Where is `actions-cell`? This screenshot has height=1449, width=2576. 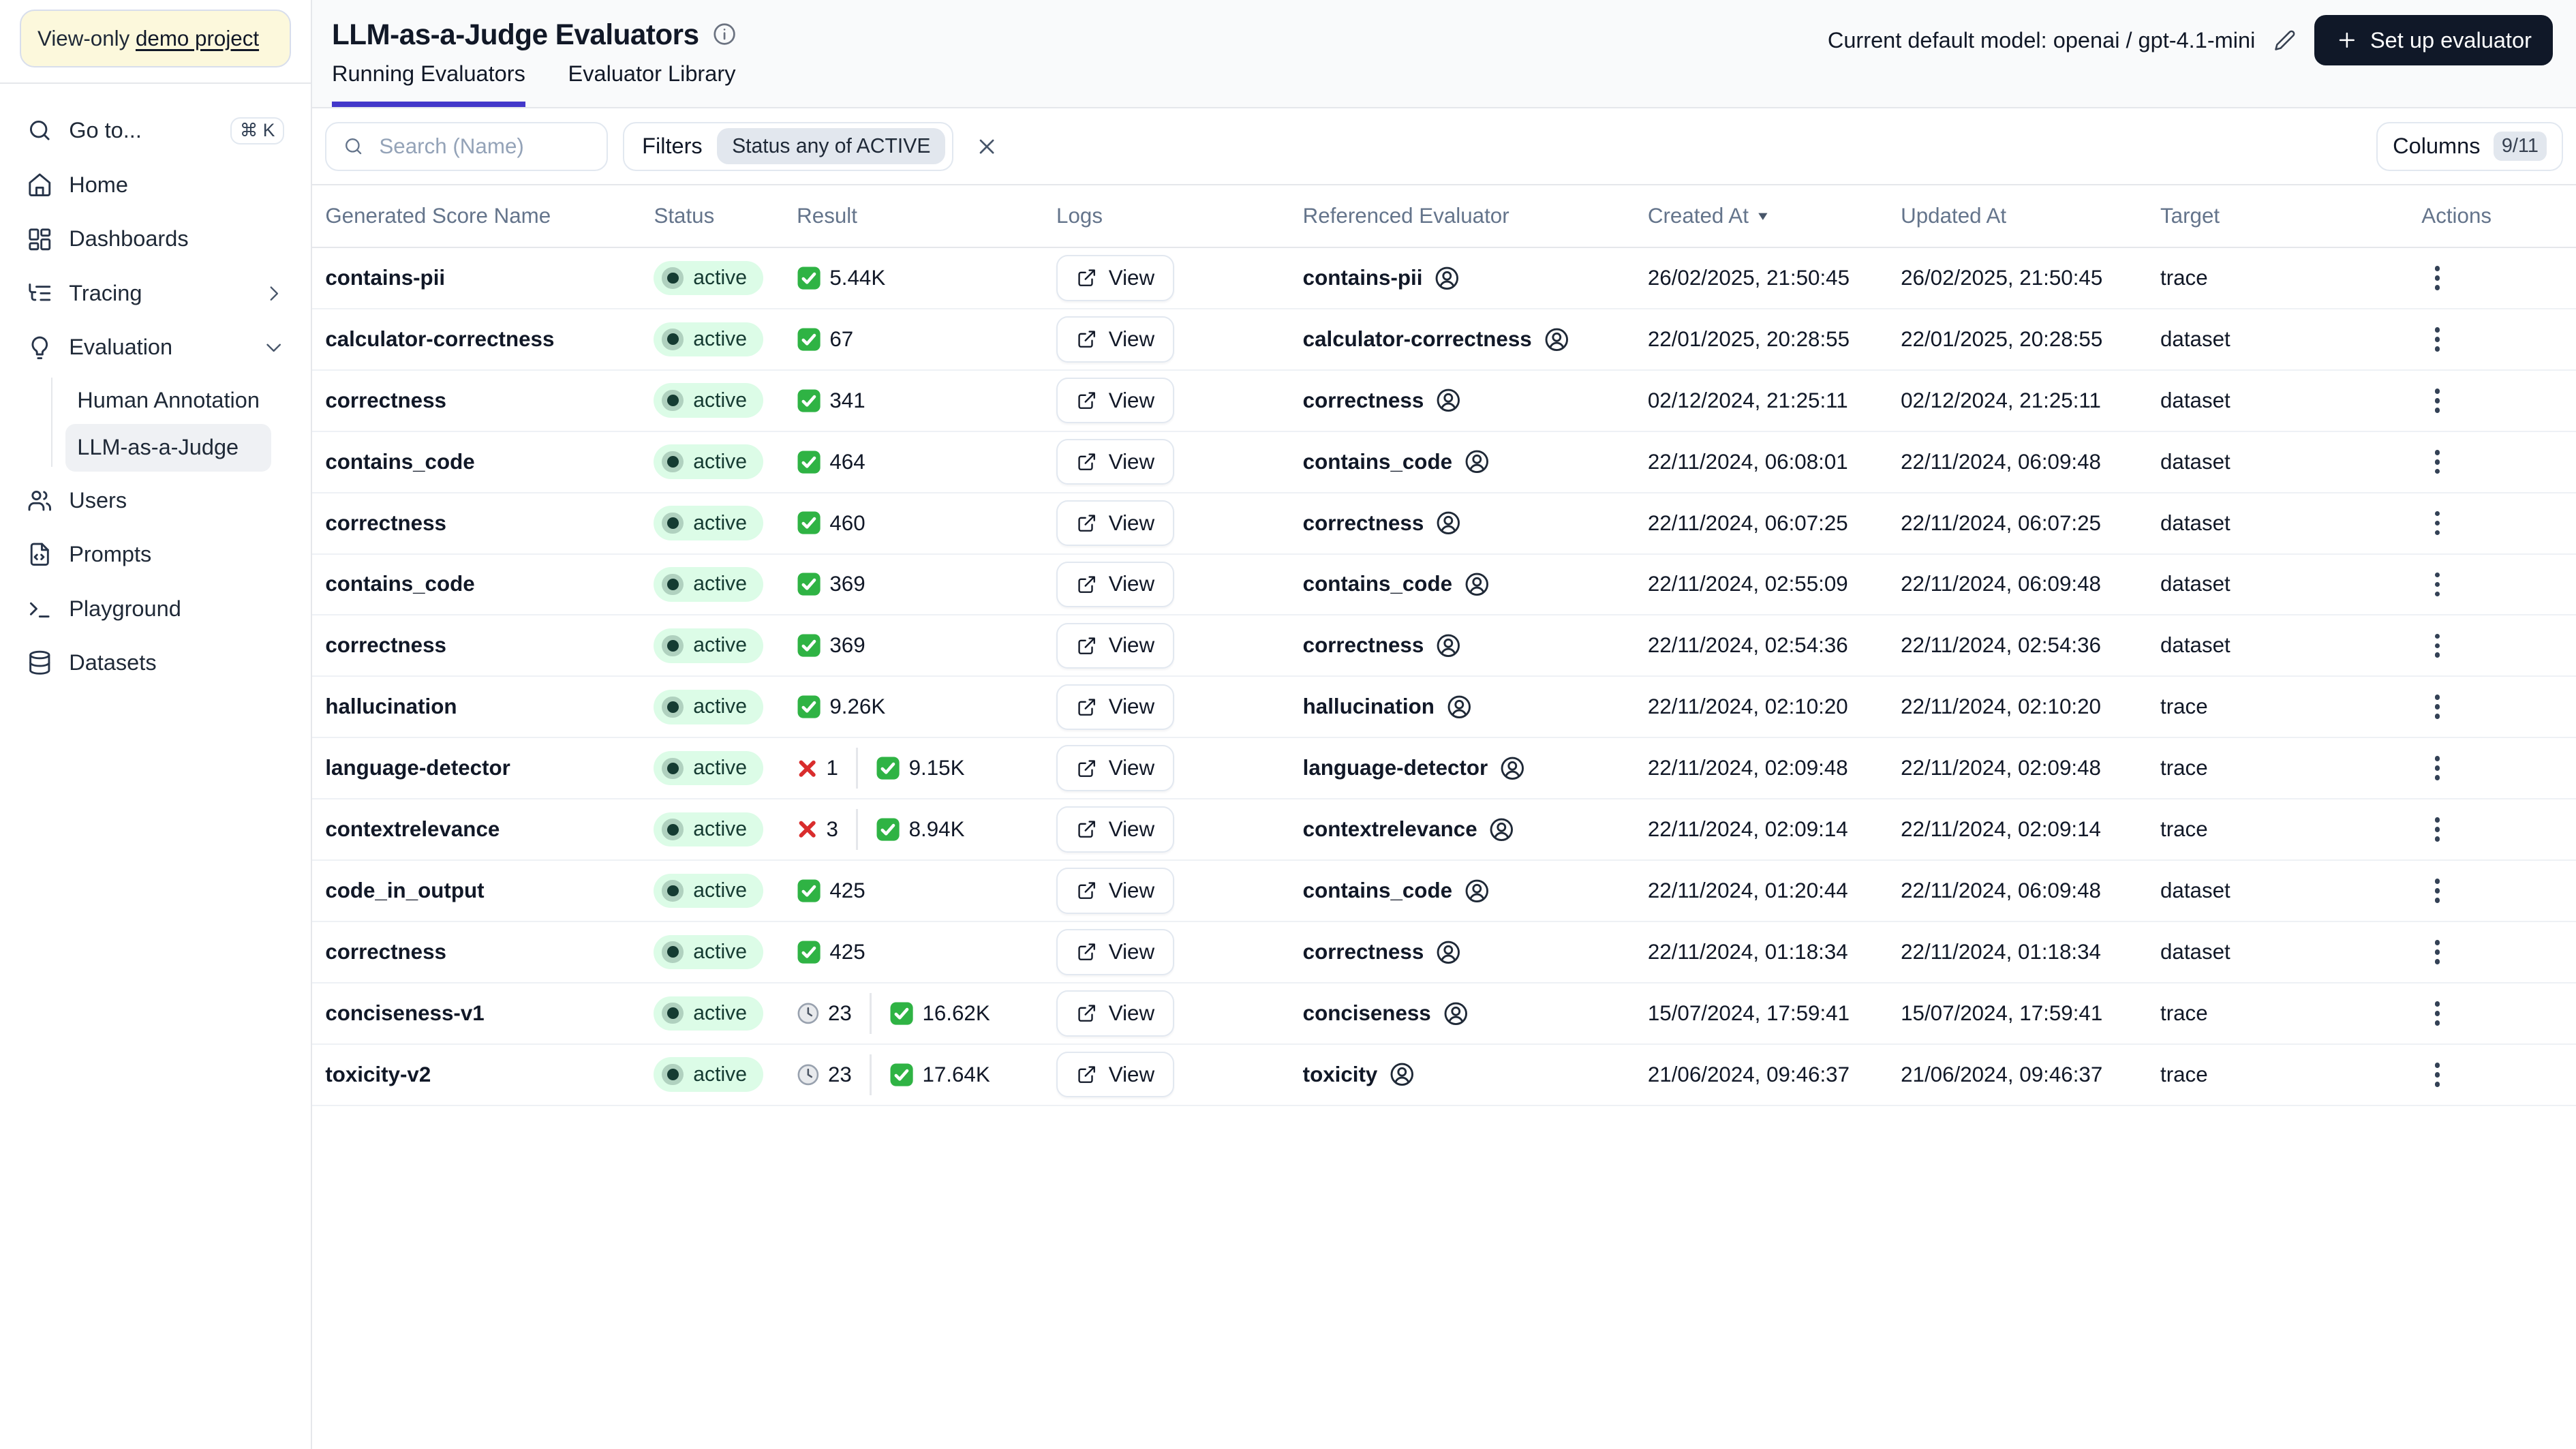 actions-cell is located at coordinates (2498, 1014).